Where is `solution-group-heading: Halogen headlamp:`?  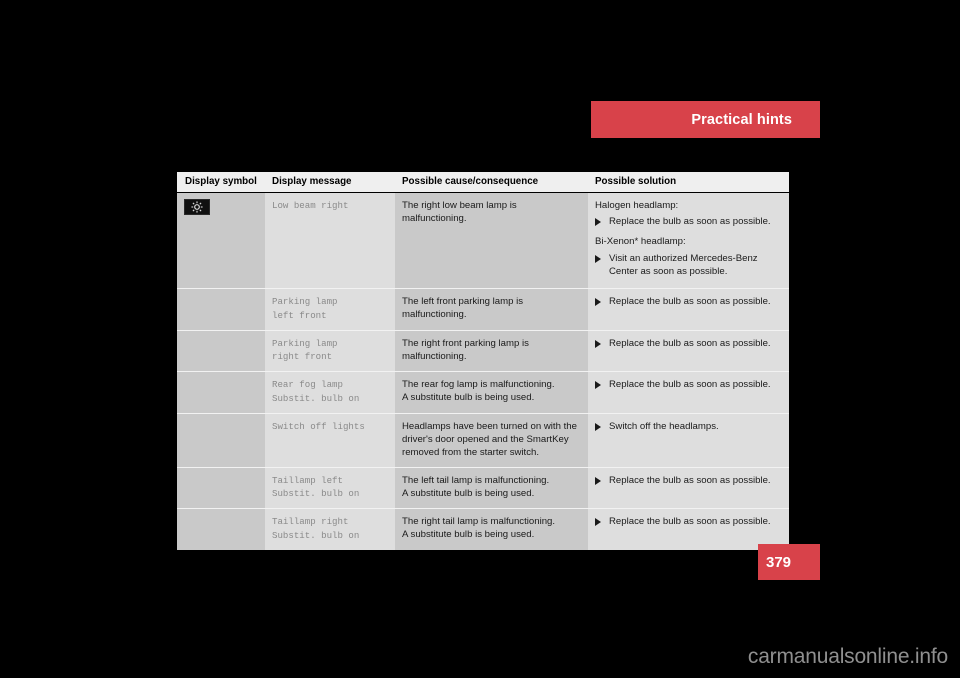
solution-group-heading: Halogen headlamp: is located at coordinates (637, 205).